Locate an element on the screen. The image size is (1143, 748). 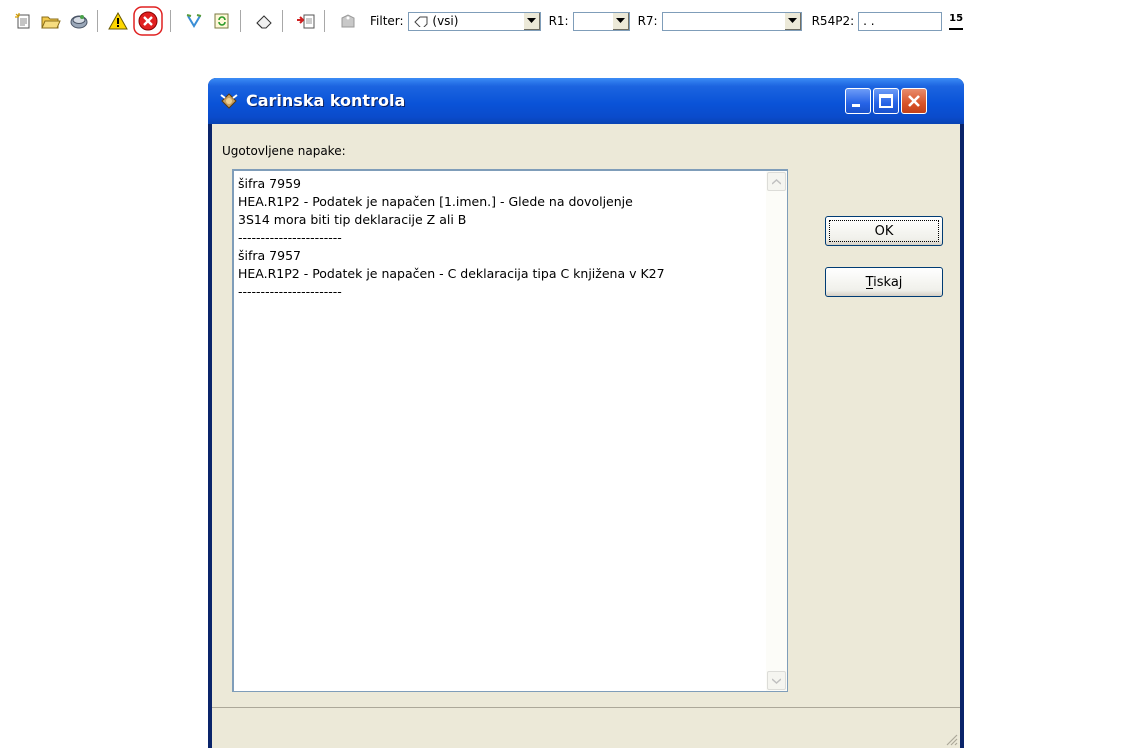
ok-button: OK is located at coordinates (884, 231).